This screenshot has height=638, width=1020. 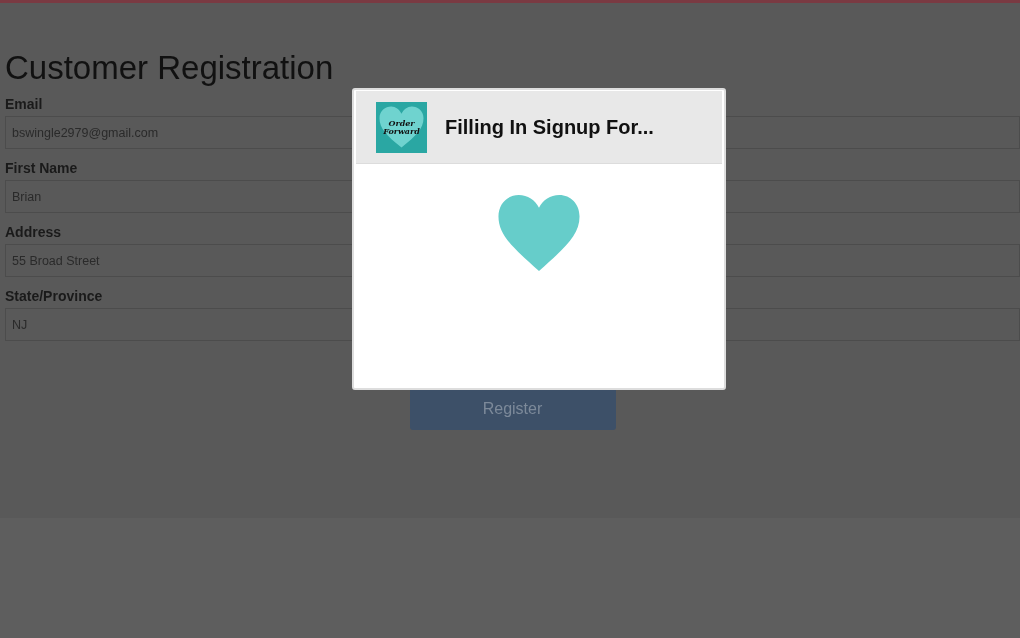 What do you see at coordinates (41, 168) in the screenshot?
I see `field-label: First Name` at bounding box center [41, 168].